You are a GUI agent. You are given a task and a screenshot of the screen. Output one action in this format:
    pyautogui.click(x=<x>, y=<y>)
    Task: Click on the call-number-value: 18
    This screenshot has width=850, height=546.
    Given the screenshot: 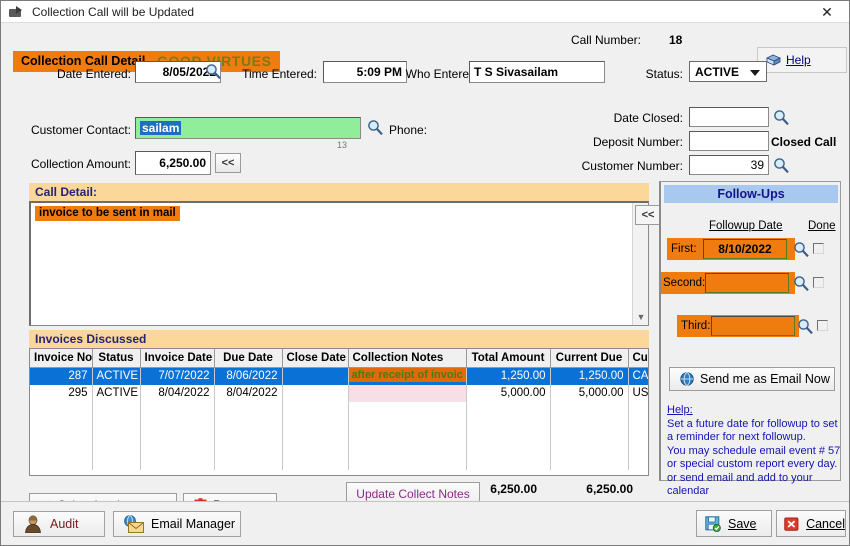 What is the action you would take?
    pyautogui.click(x=676, y=40)
    